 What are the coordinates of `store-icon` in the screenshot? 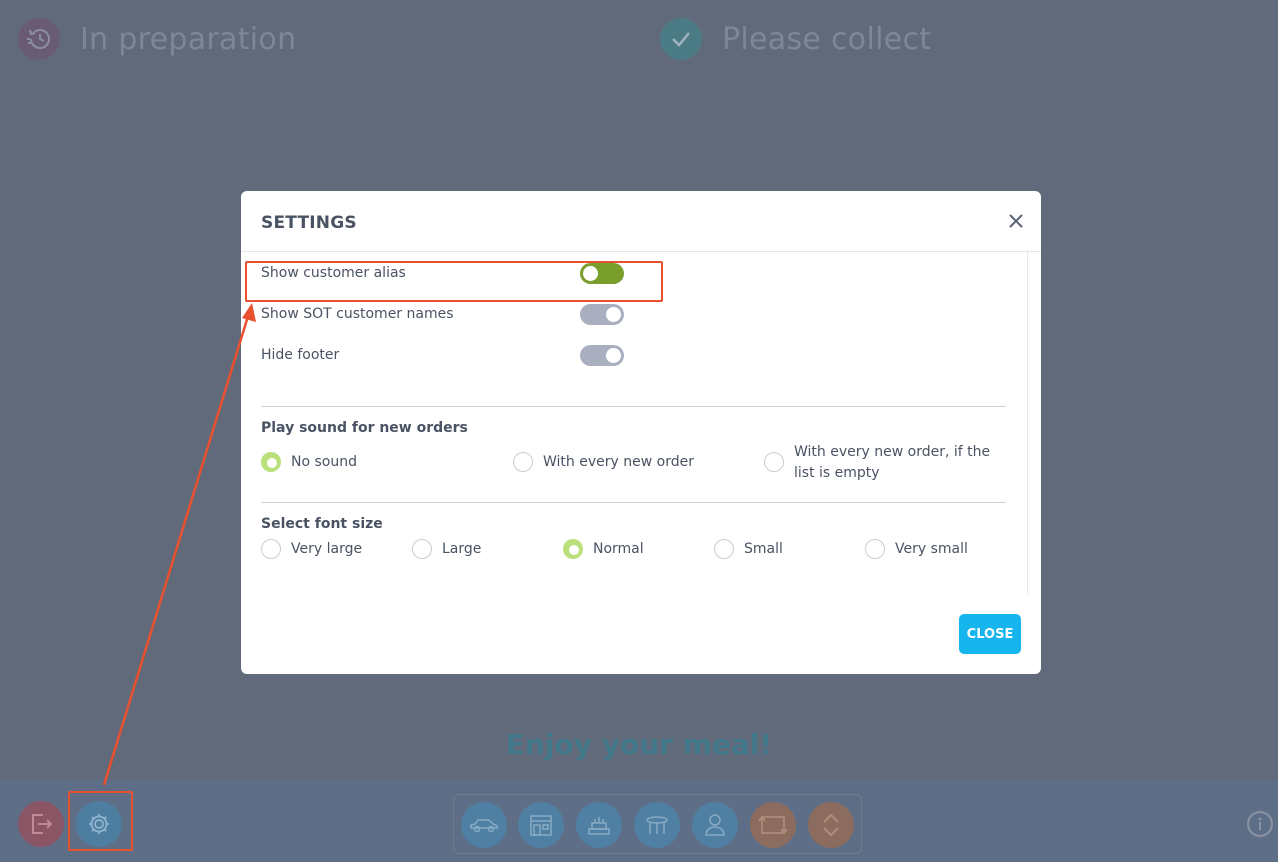 It's located at (541, 825).